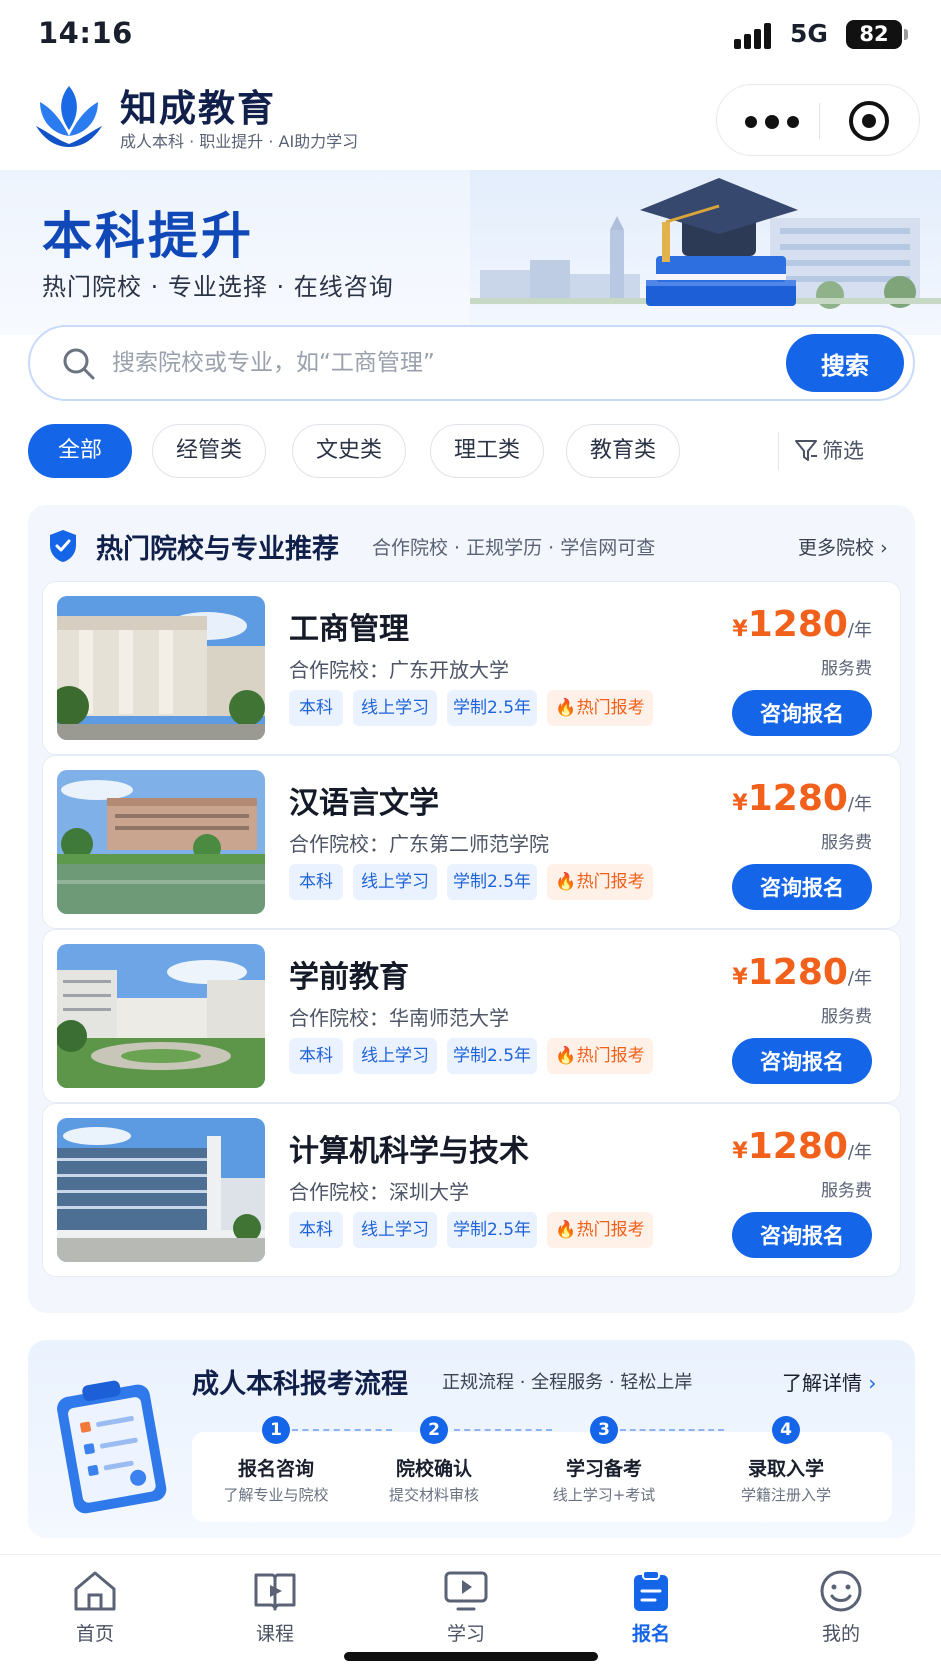 The image size is (941, 1672). Describe the element at coordinates (623, 451) in the screenshot. I see `category-tab-education: 教育类` at that location.